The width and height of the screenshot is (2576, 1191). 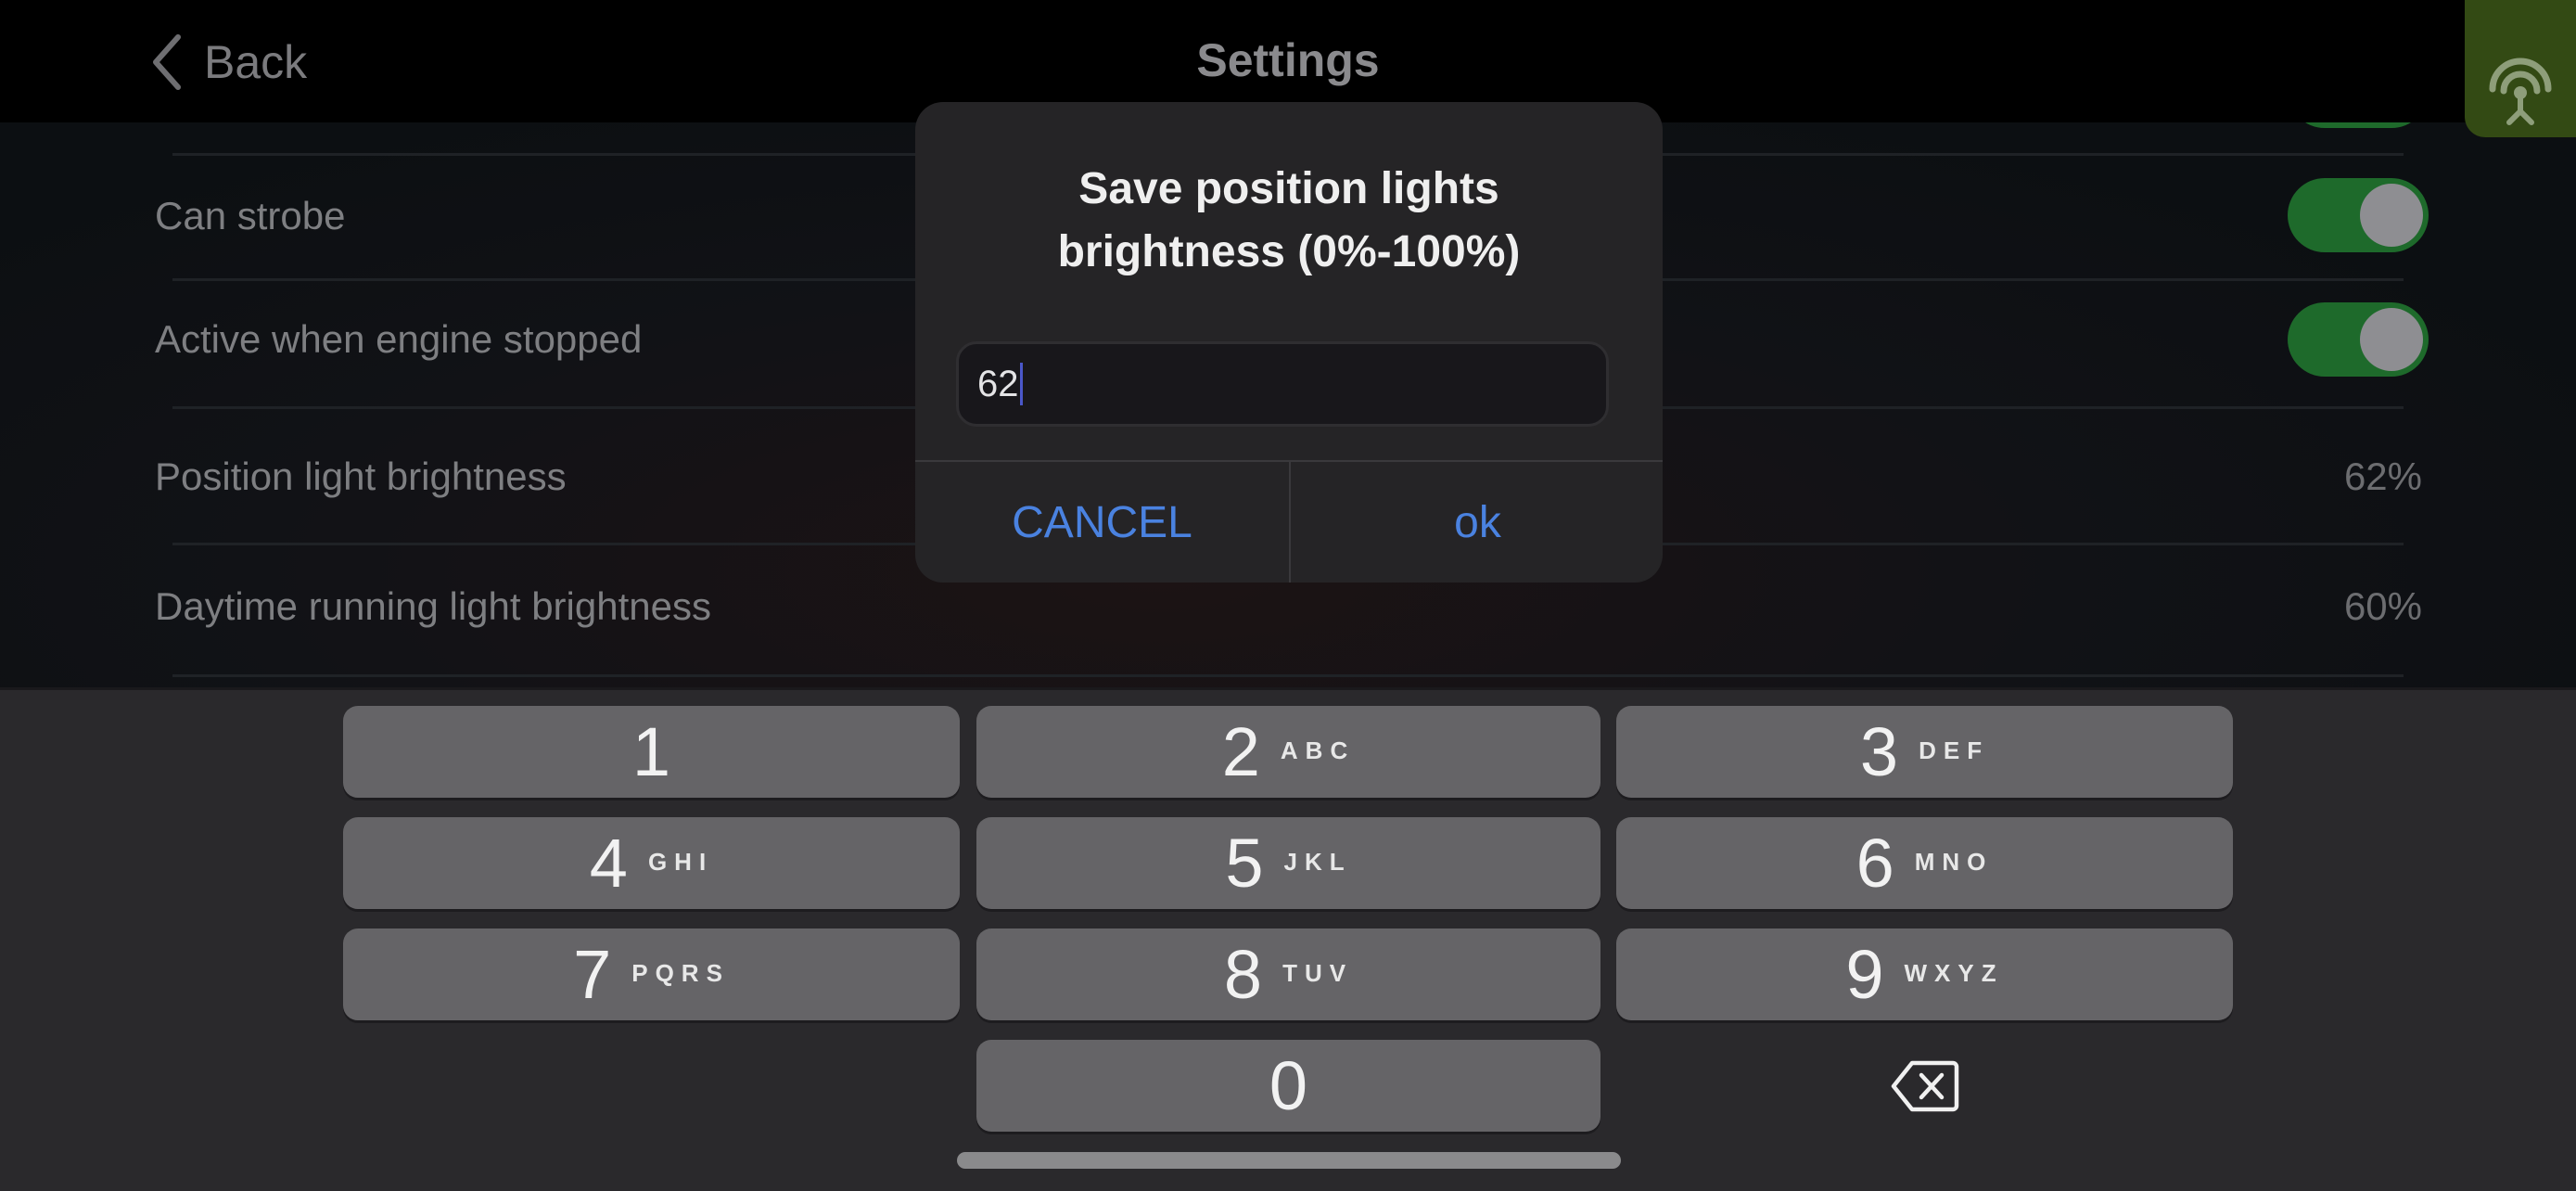 I want to click on row-label-position-light-brightness: Position light brightness, so click(x=361, y=477).